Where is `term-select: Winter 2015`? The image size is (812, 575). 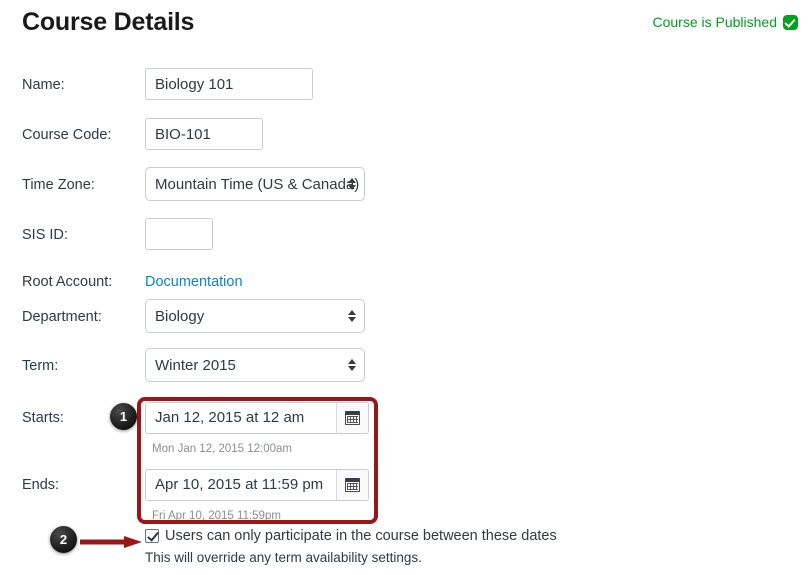 term-select: Winter 2015 is located at coordinates (255, 365).